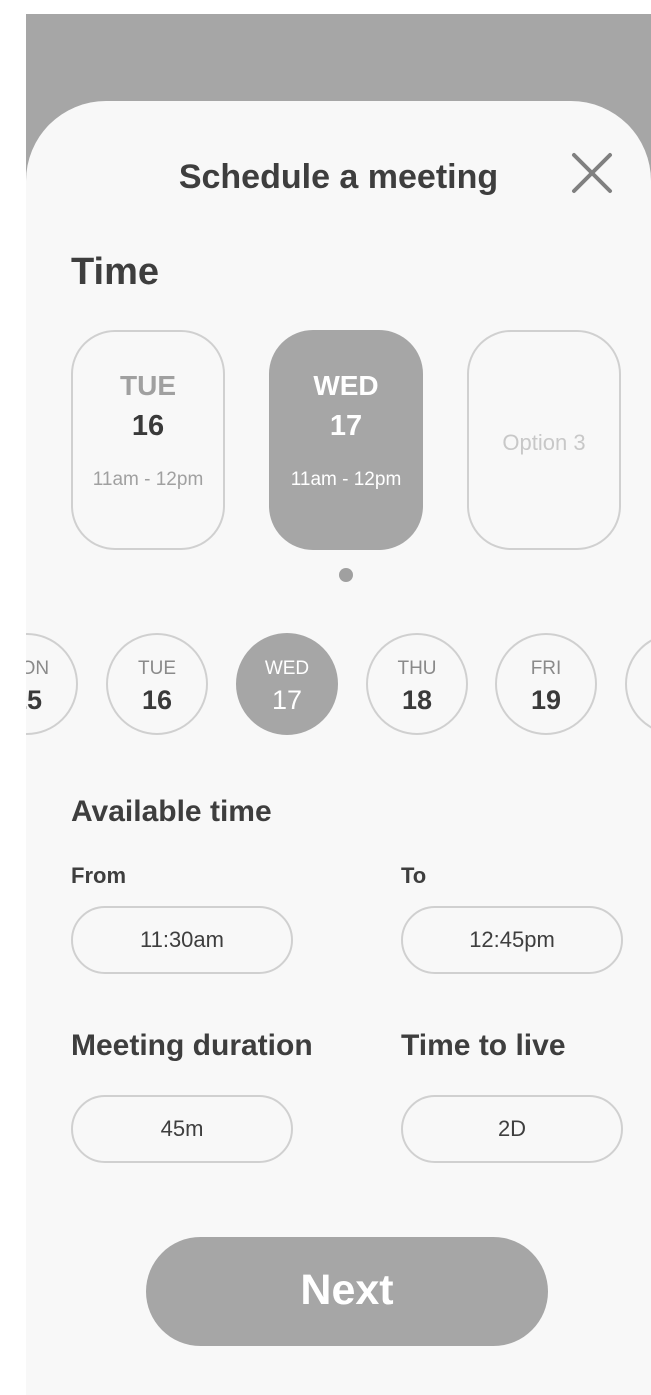  What do you see at coordinates (417, 684) in the screenshot?
I see `day-pill: THU 18` at bounding box center [417, 684].